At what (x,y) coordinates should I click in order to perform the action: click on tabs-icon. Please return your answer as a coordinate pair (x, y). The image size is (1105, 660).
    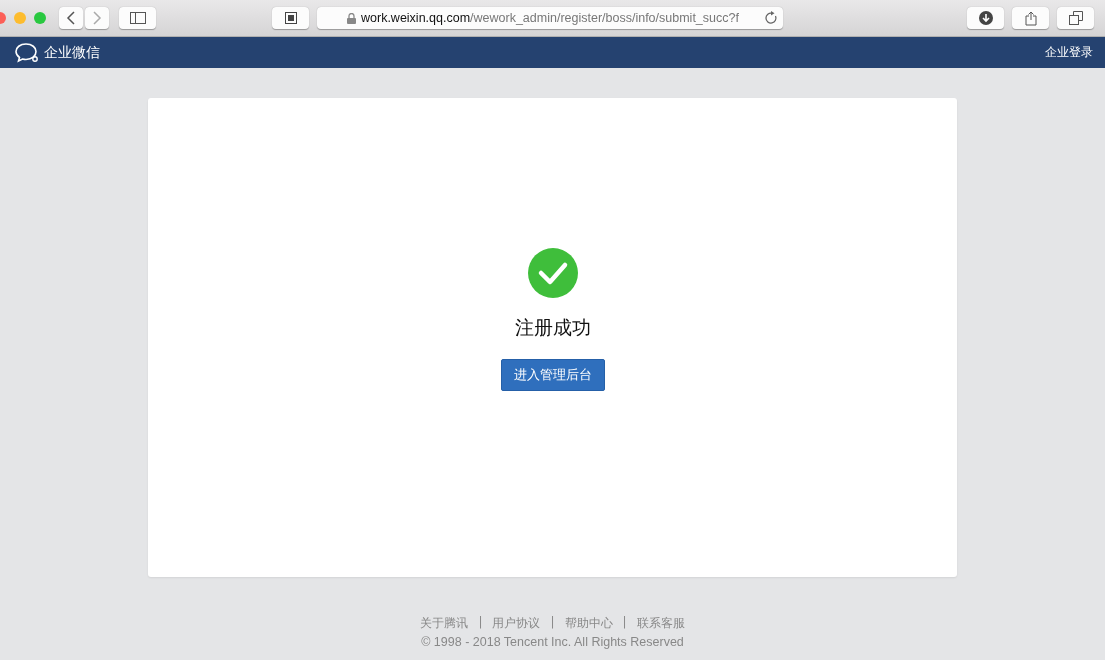
    Looking at the image, I should click on (1075, 18).